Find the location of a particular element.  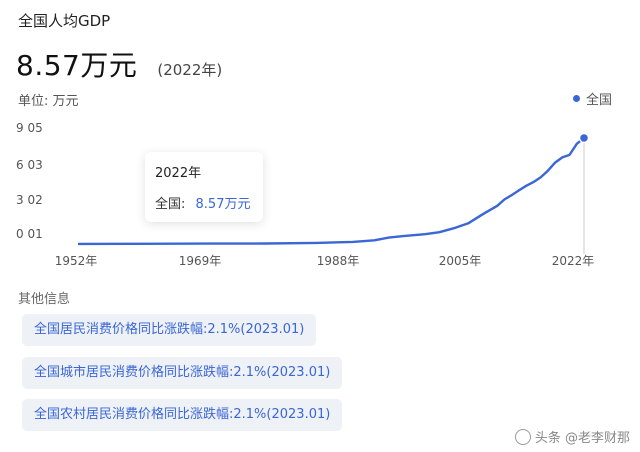

tooltip-series-label: 全国: is located at coordinates (170, 204).